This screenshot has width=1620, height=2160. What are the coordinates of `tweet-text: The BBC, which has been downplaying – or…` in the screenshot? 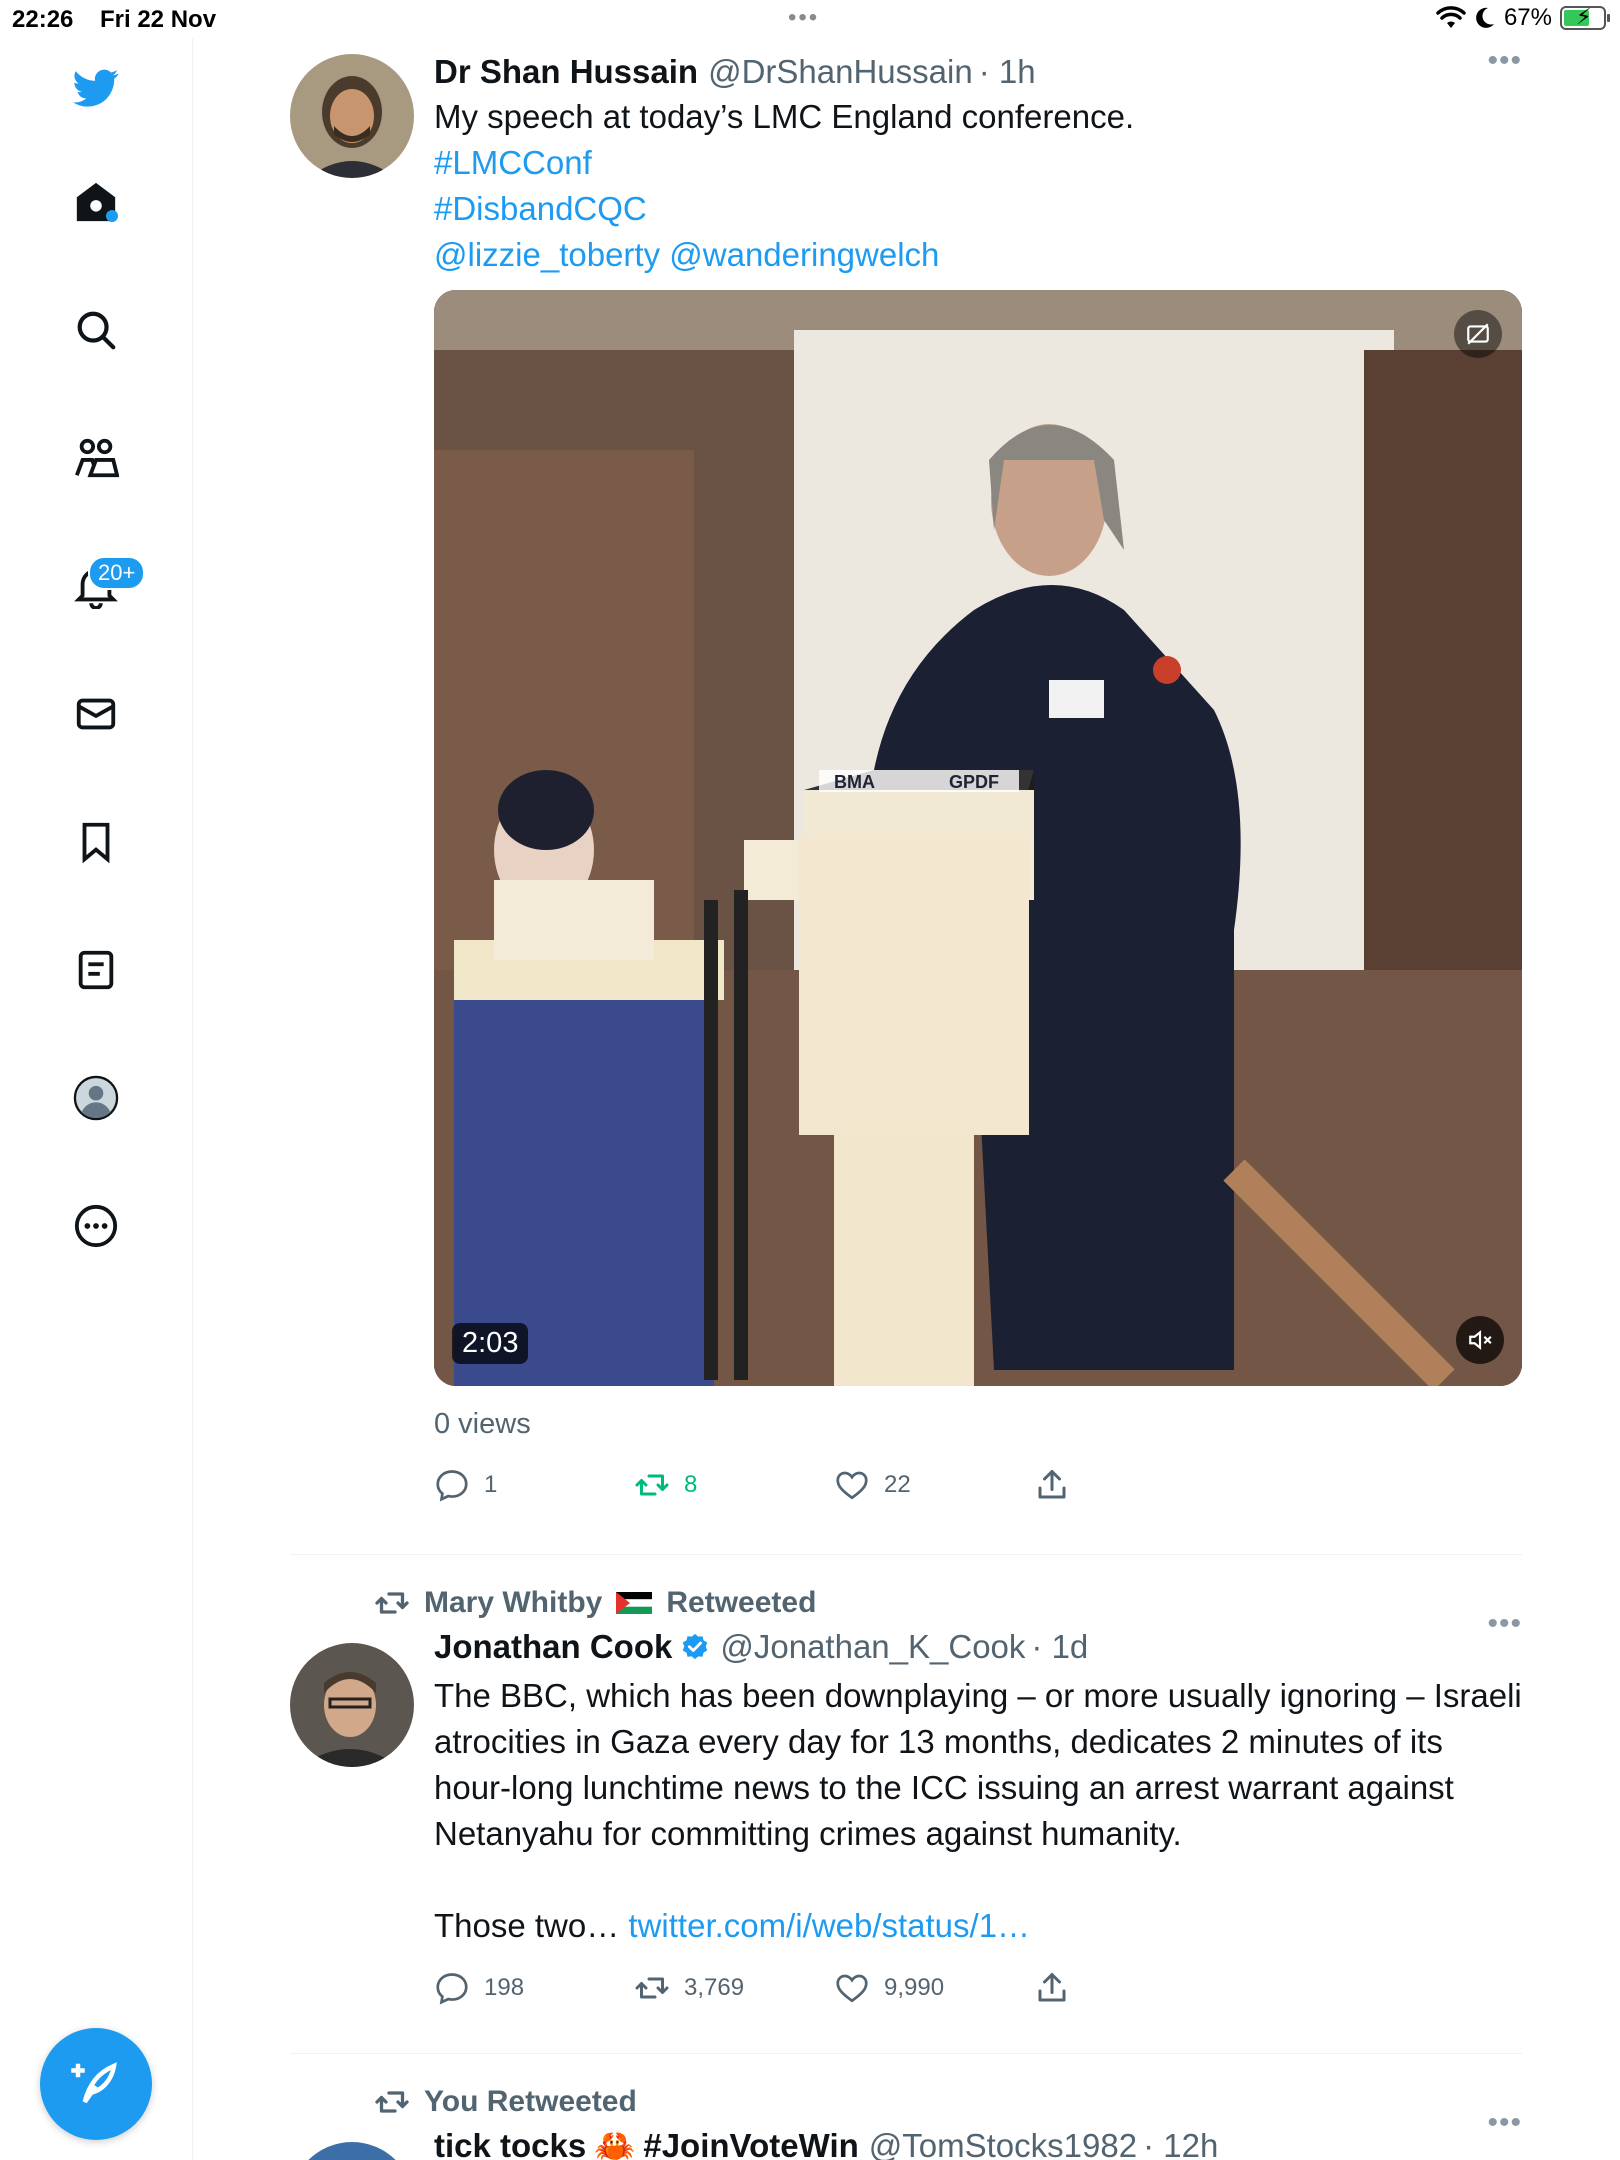 It's located at (978, 1811).